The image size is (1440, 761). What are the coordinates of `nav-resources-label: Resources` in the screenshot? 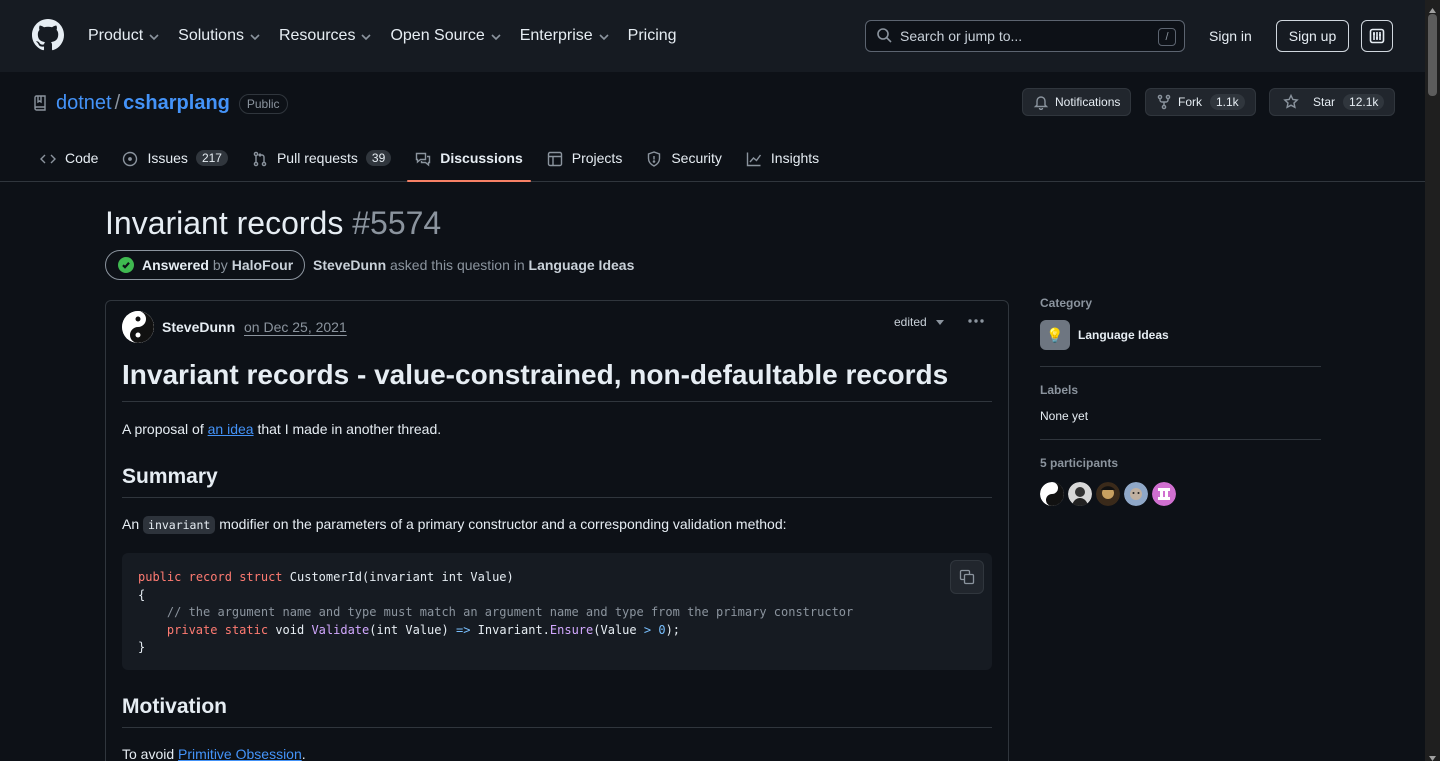 It's located at (317, 35).